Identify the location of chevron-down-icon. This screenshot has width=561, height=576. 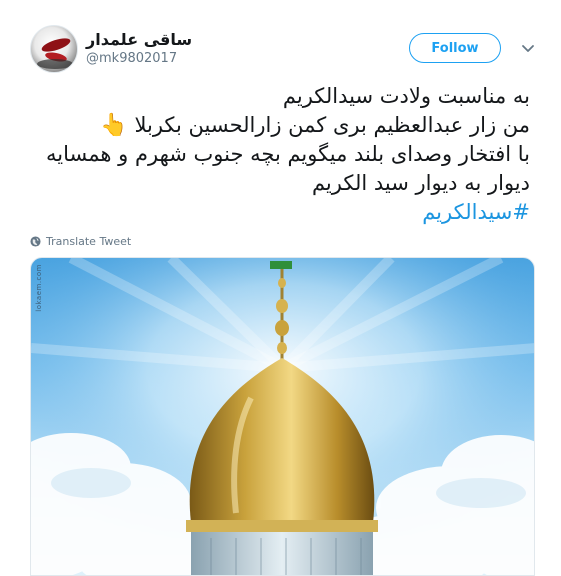
(528, 48).